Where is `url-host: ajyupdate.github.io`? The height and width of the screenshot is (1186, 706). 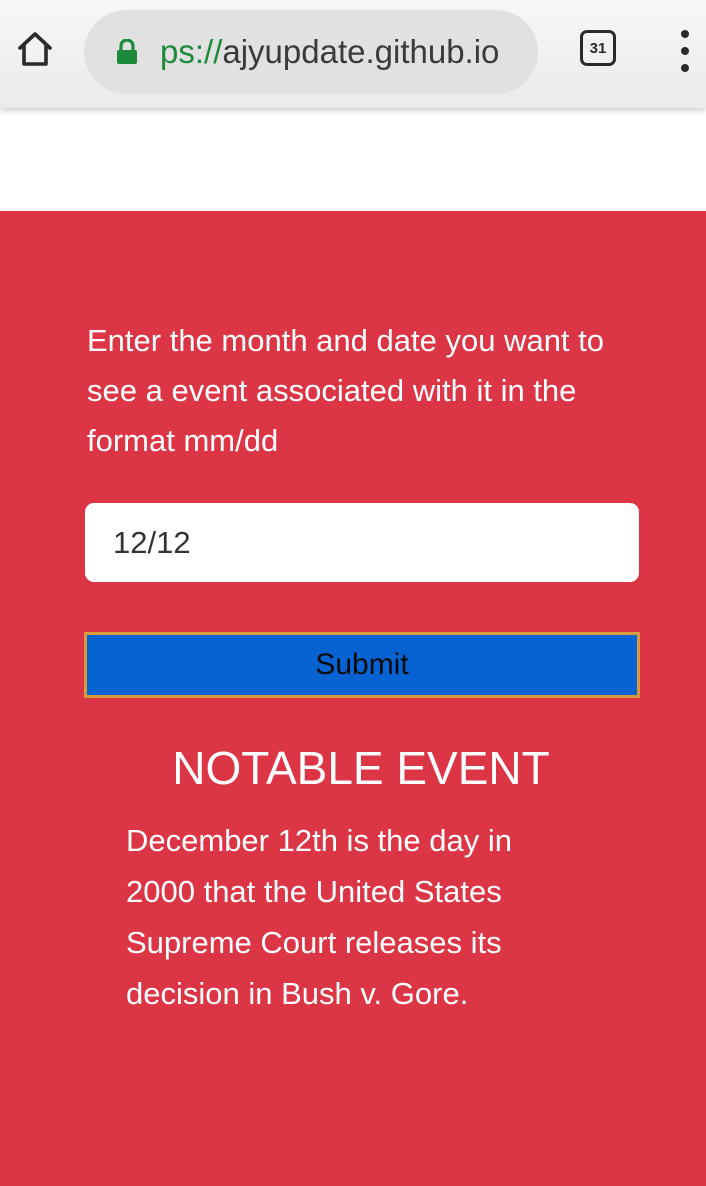 url-host: ajyupdate.github.io is located at coordinates (361, 51).